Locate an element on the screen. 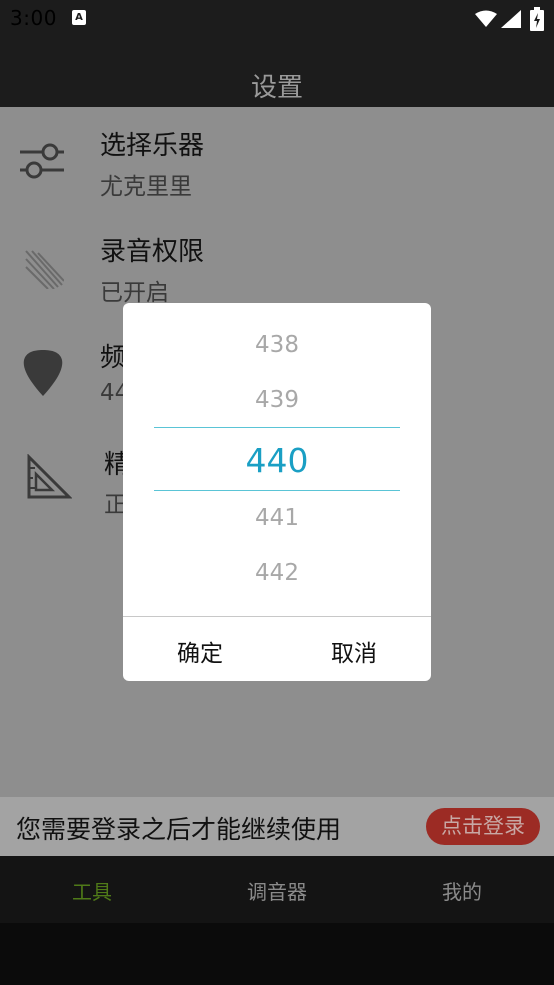 Image resolution: width=554 pixels, height=985 pixels. dialog-divider is located at coordinates (277, 616).